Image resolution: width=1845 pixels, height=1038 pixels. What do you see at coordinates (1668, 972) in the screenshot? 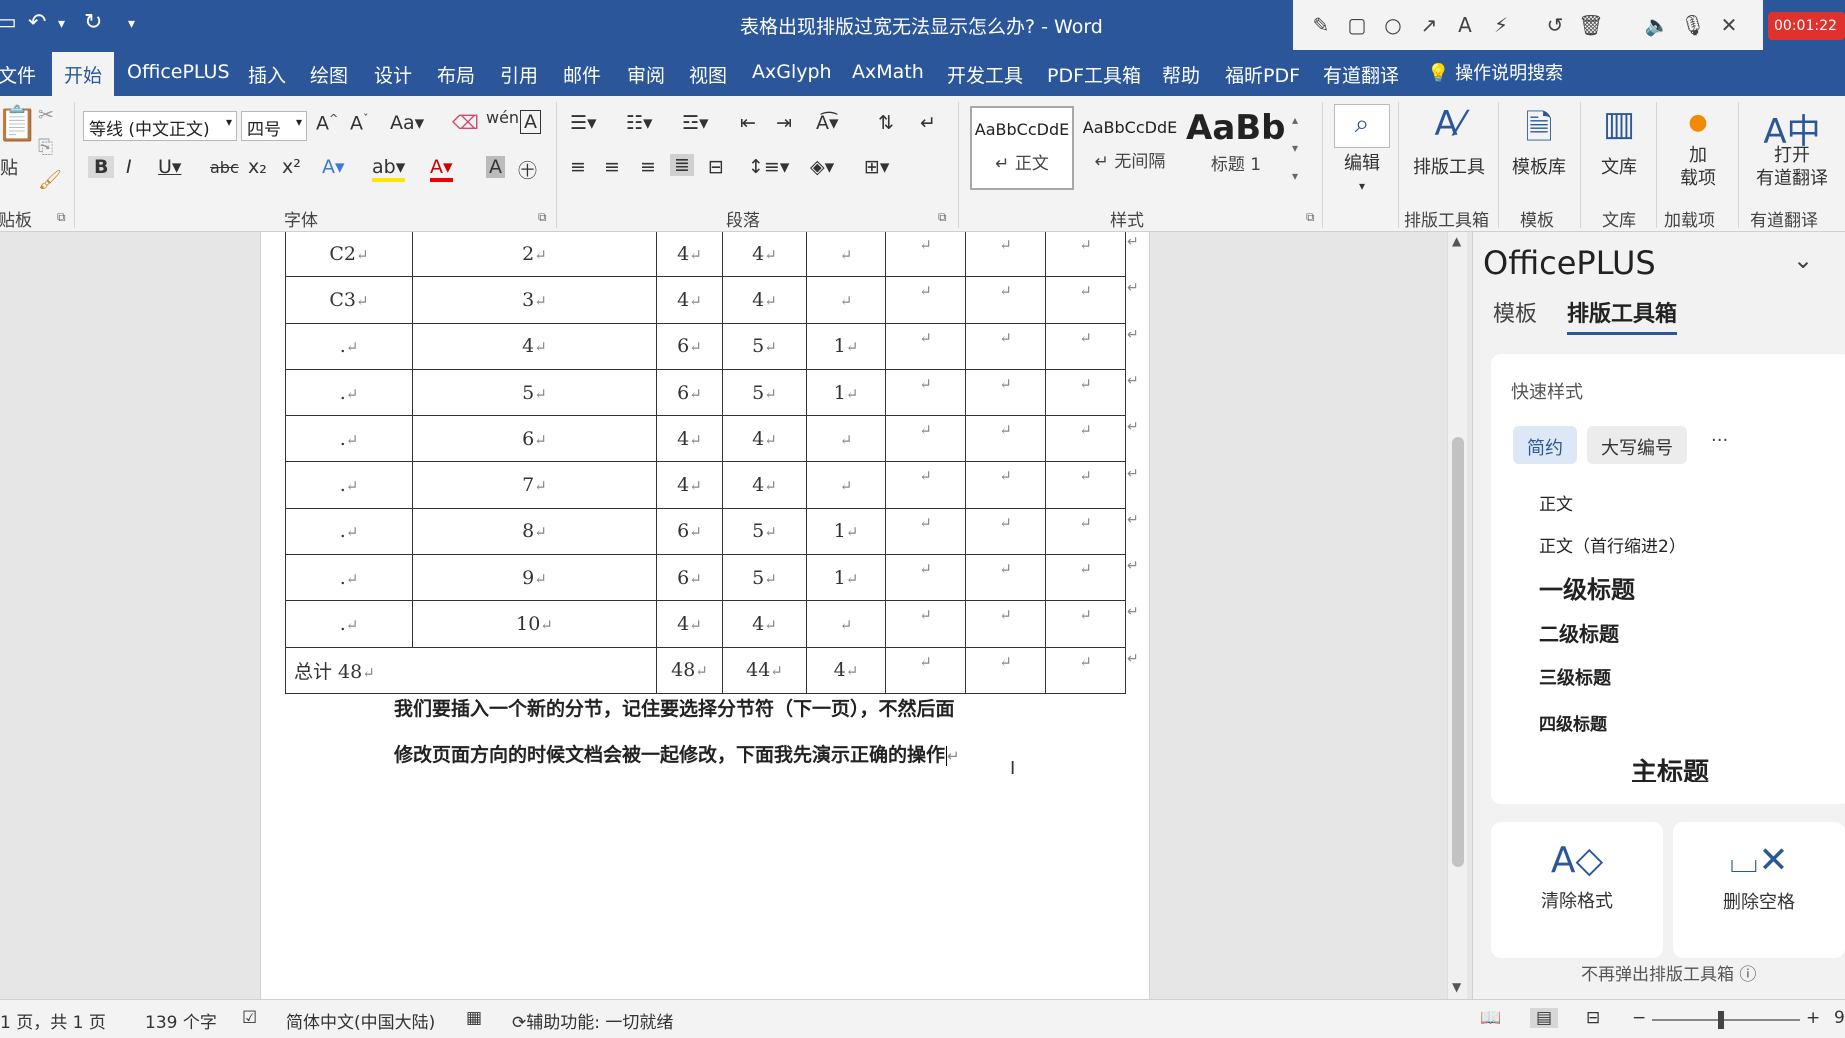
I see `dont-show-toolbox-link: 不再弹出排版工具箱 ⓘ` at bounding box center [1668, 972].